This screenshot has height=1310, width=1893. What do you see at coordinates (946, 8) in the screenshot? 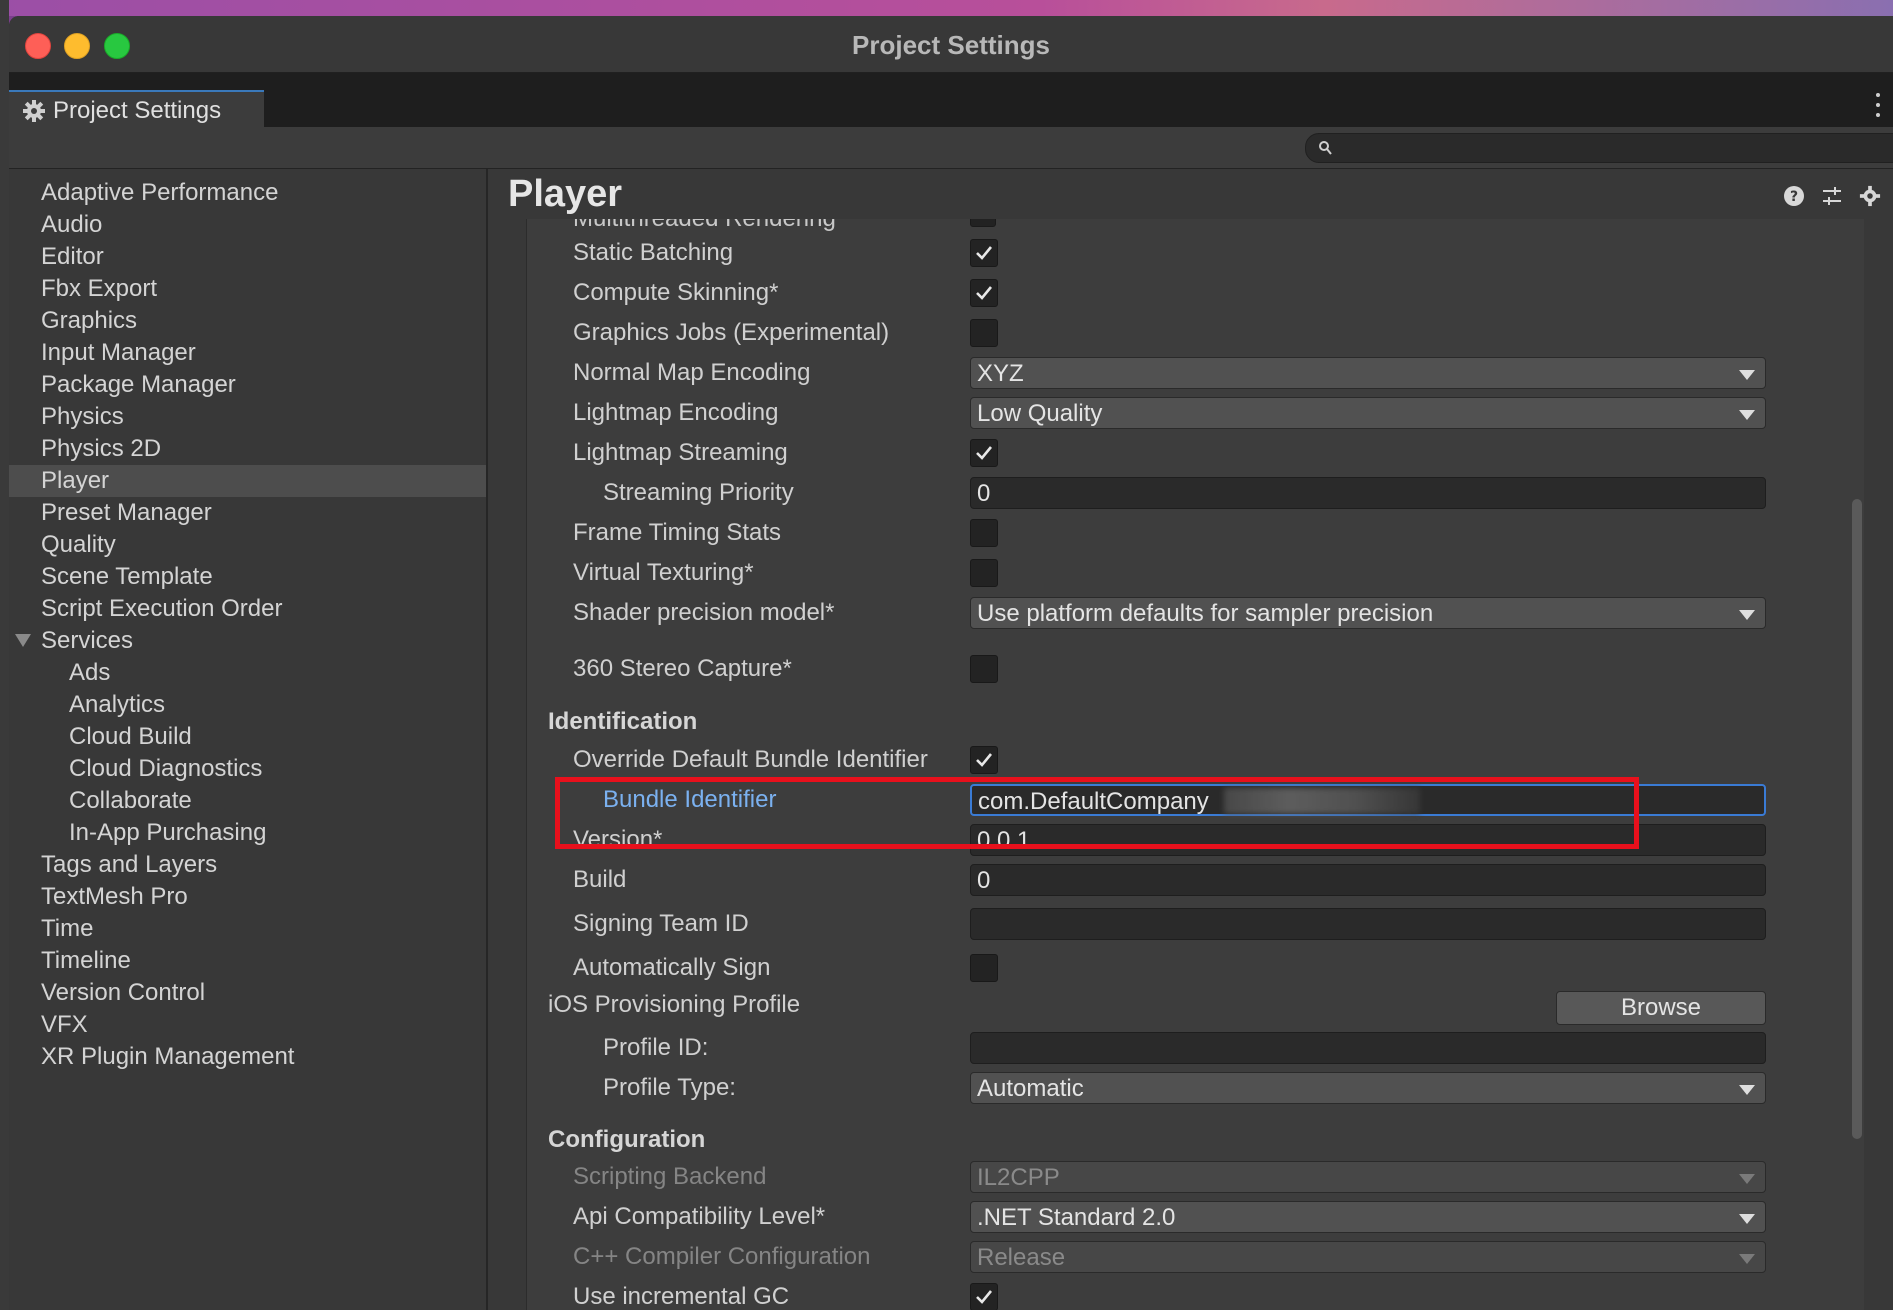
I see `desktop-background` at bounding box center [946, 8].